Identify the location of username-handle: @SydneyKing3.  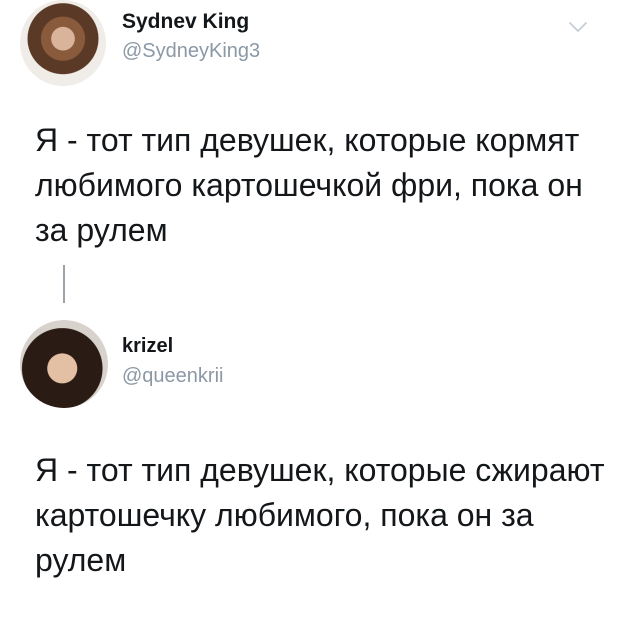
(191, 51).